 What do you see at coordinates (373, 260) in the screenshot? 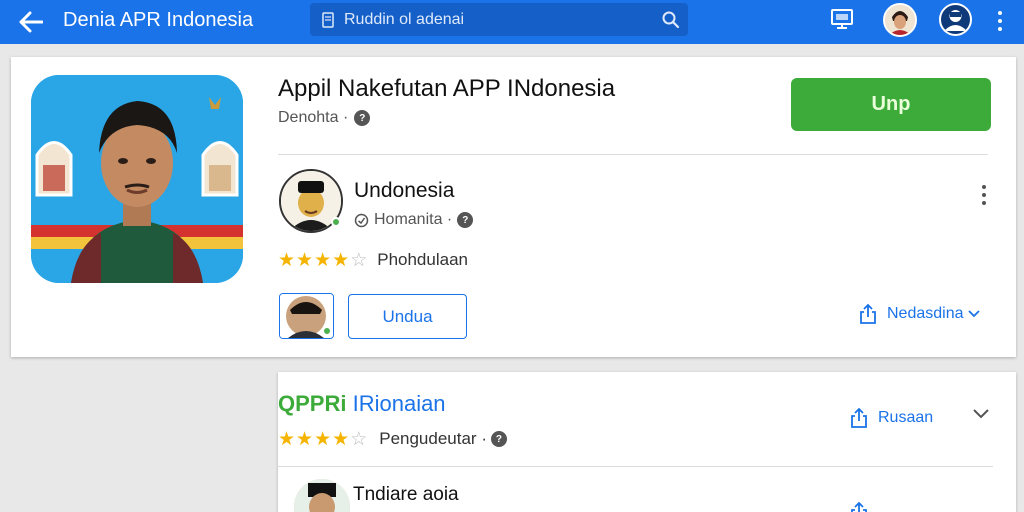
I see `review-rating: ★ ★ ★ ★ ☆ Phohdulaan` at bounding box center [373, 260].